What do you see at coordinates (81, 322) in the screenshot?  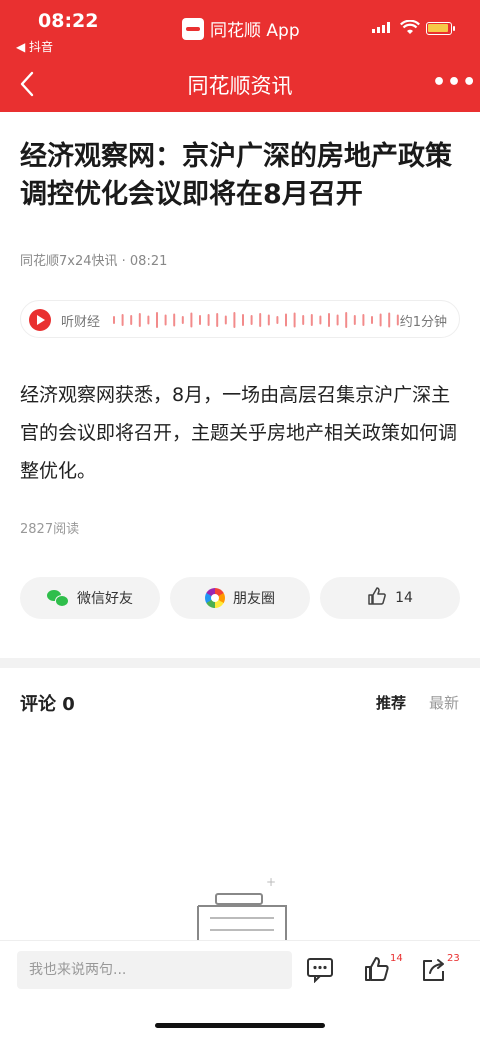 I see `audio-label: 听财经` at bounding box center [81, 322].